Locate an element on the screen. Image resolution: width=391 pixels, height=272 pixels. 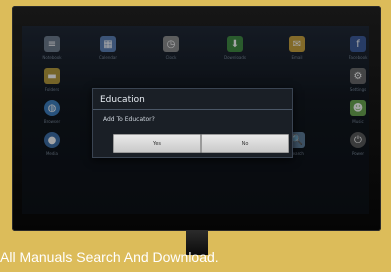
confirm-dialog: Education Add To Educator? Yes No is located at coordinates (192, 123).